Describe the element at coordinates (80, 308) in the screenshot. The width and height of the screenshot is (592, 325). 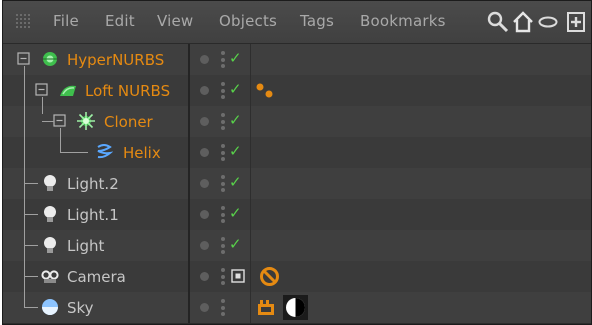
I see `object-name: Sky` at that location.